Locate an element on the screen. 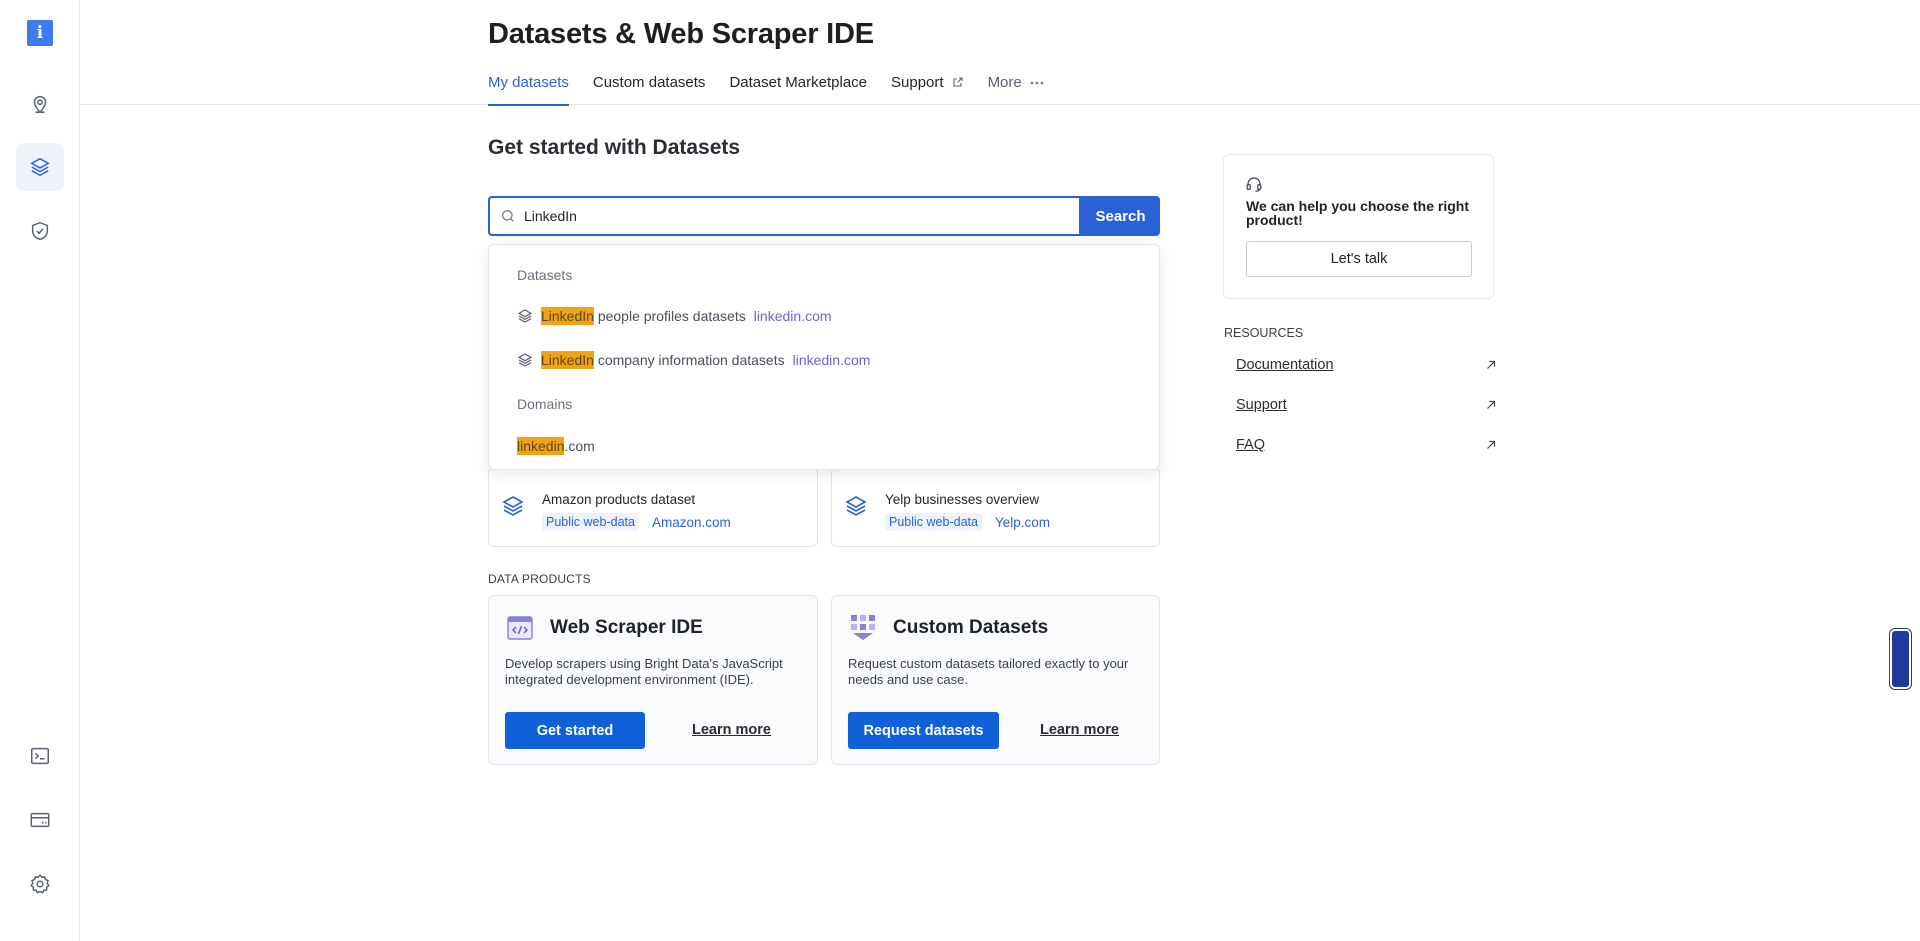  gear-icon is located at coordinates (40, 884).